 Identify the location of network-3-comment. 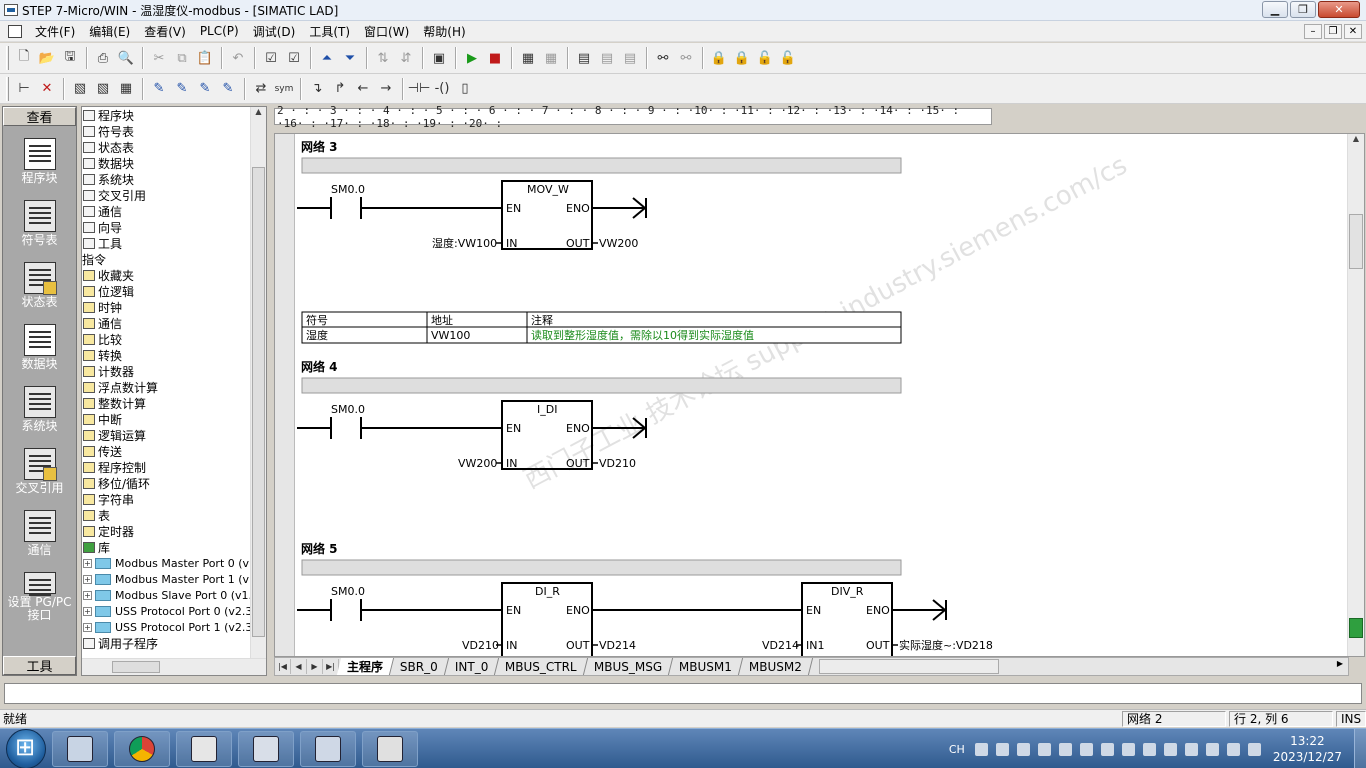
(601, 165).